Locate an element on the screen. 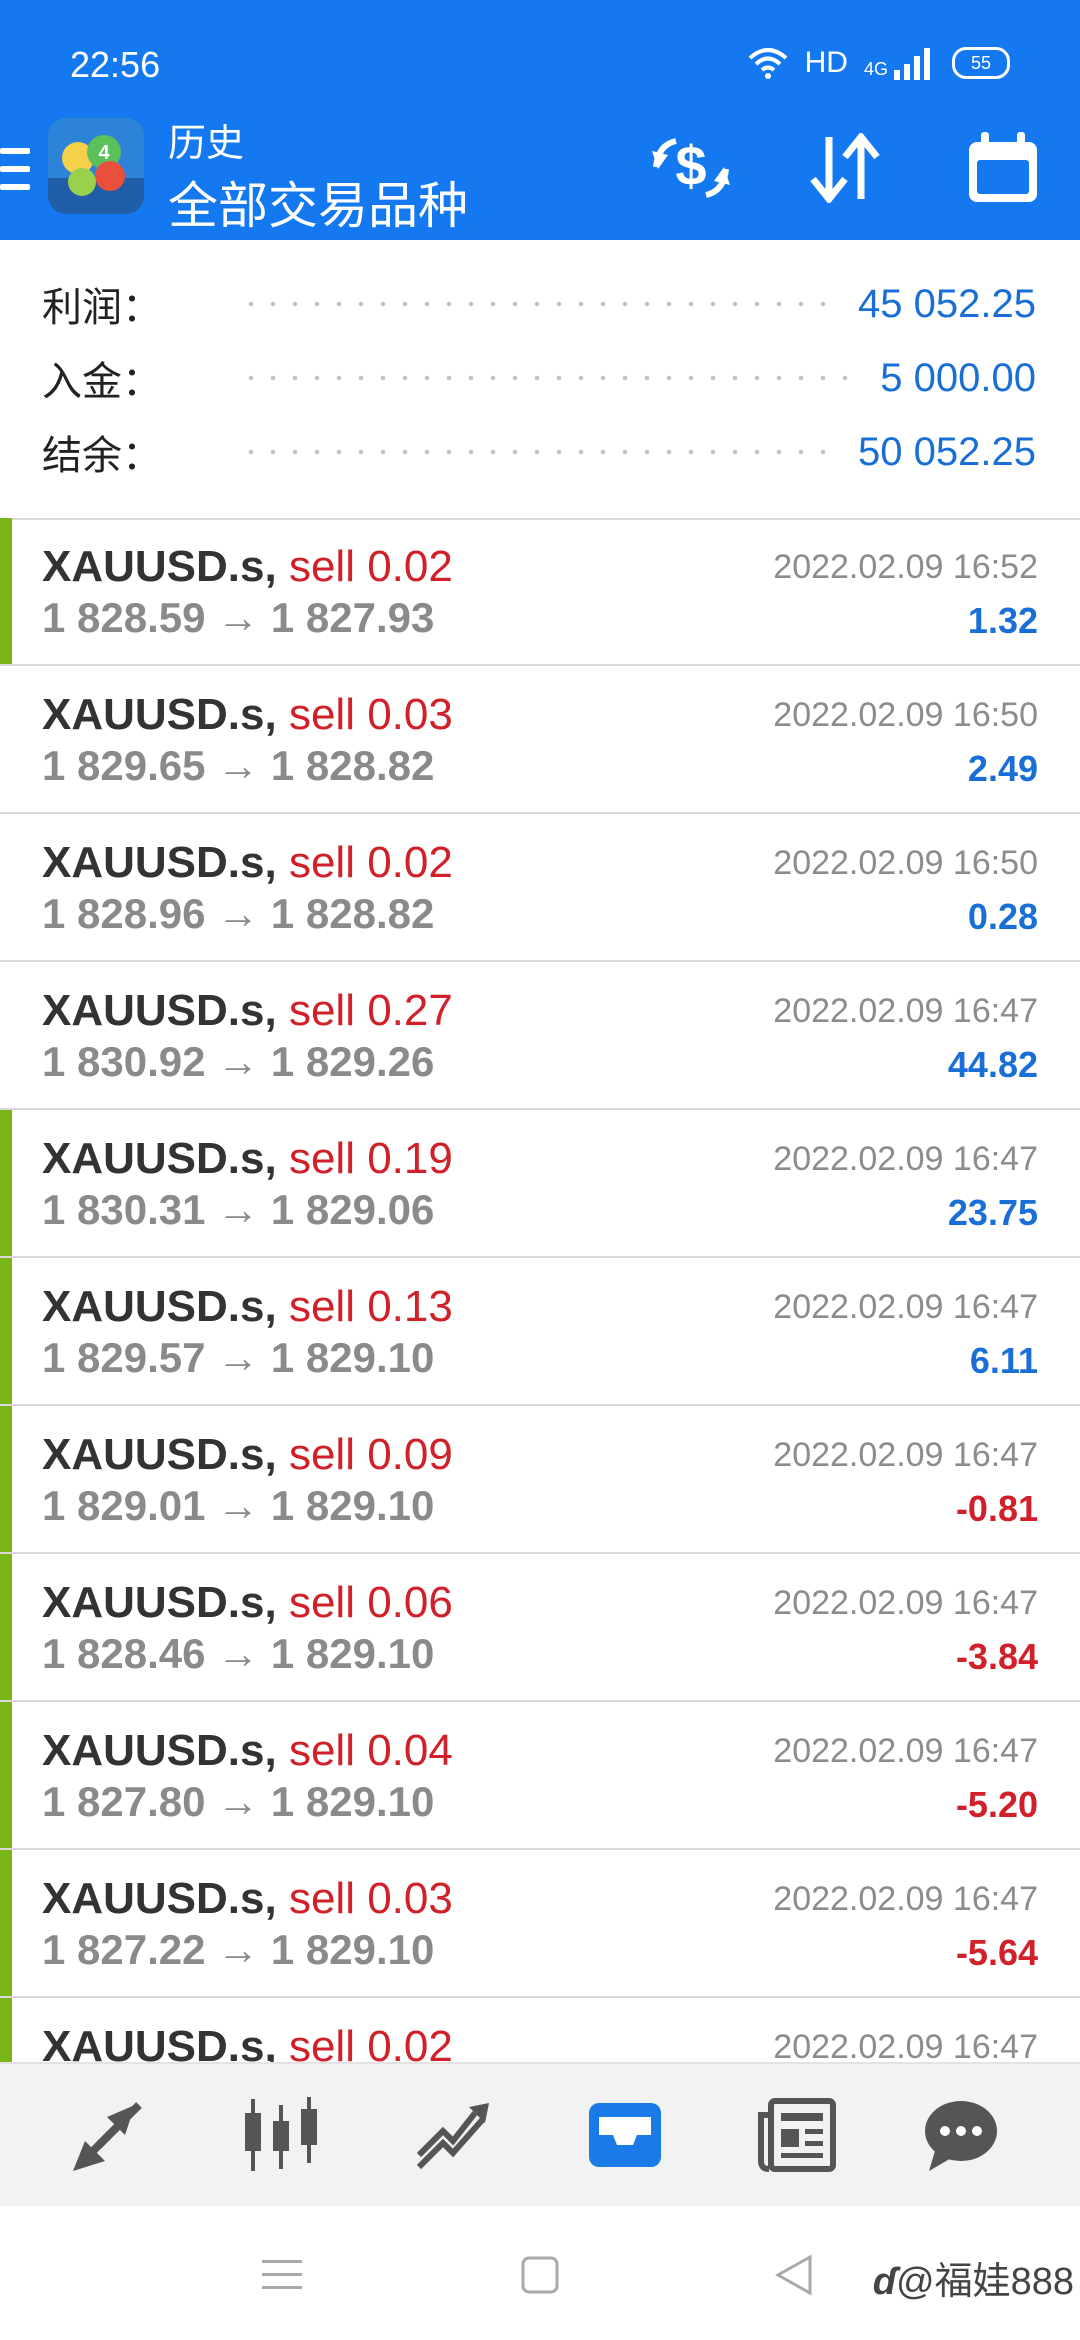  trade-symbol: XAUUSD.s, sell 0.03 is located at coordinates (247, 715).